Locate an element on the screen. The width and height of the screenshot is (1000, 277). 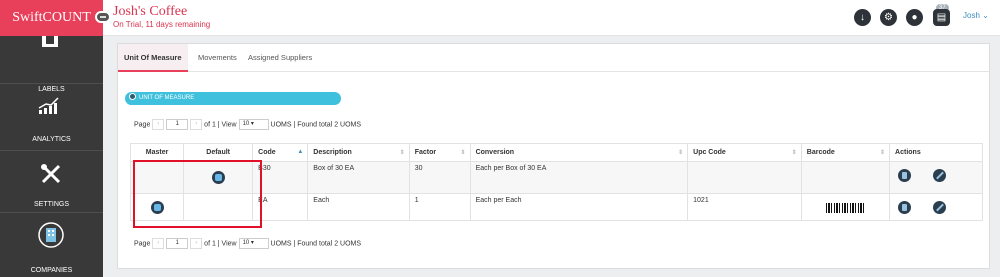
companies-icon is located at coordinates (51, 235).